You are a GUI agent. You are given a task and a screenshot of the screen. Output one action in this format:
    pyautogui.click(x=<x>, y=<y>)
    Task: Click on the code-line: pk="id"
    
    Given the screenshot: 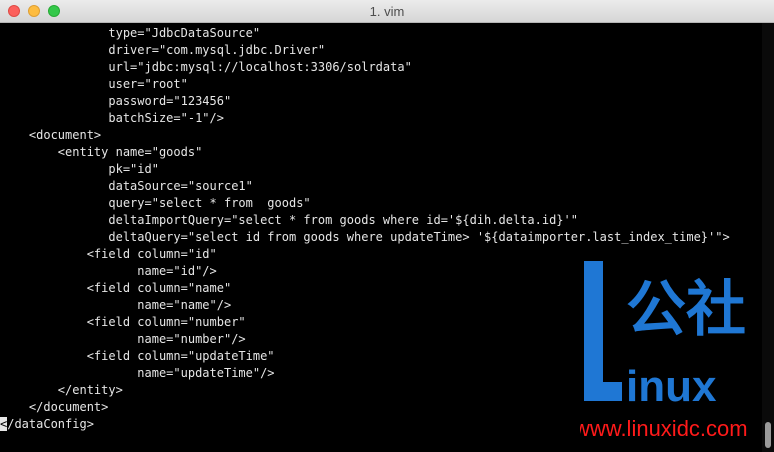 What is the action you would take?
    pyautogui.click(x=79, y=169)
    